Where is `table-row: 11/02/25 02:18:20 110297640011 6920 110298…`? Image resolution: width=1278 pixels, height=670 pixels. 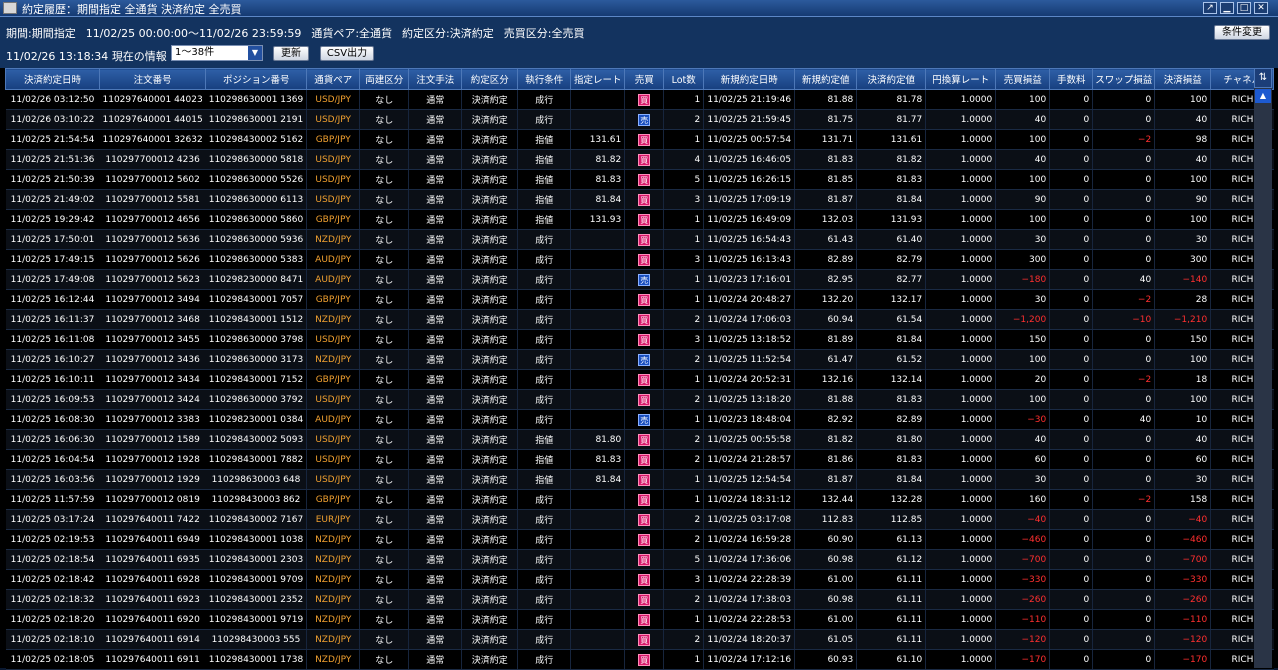 table-row: 11/02/25 02:18:20 110297640011 6920 110298… is located at coordinates (639, 619).